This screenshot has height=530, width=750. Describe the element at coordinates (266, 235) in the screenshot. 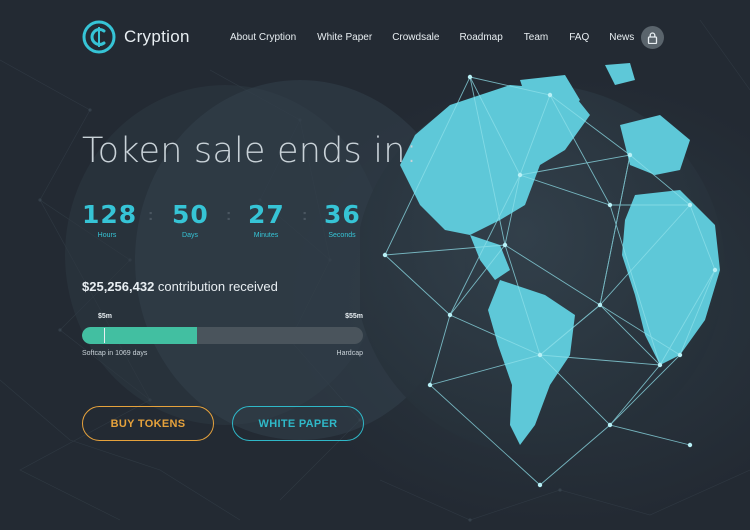

I see `countdown-minutes-label: Minutes` at that location.